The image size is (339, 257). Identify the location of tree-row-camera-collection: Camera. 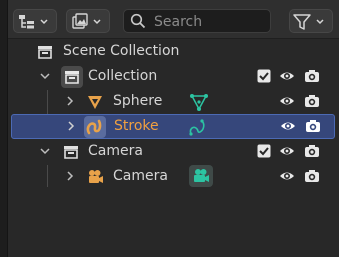
(173, 151).